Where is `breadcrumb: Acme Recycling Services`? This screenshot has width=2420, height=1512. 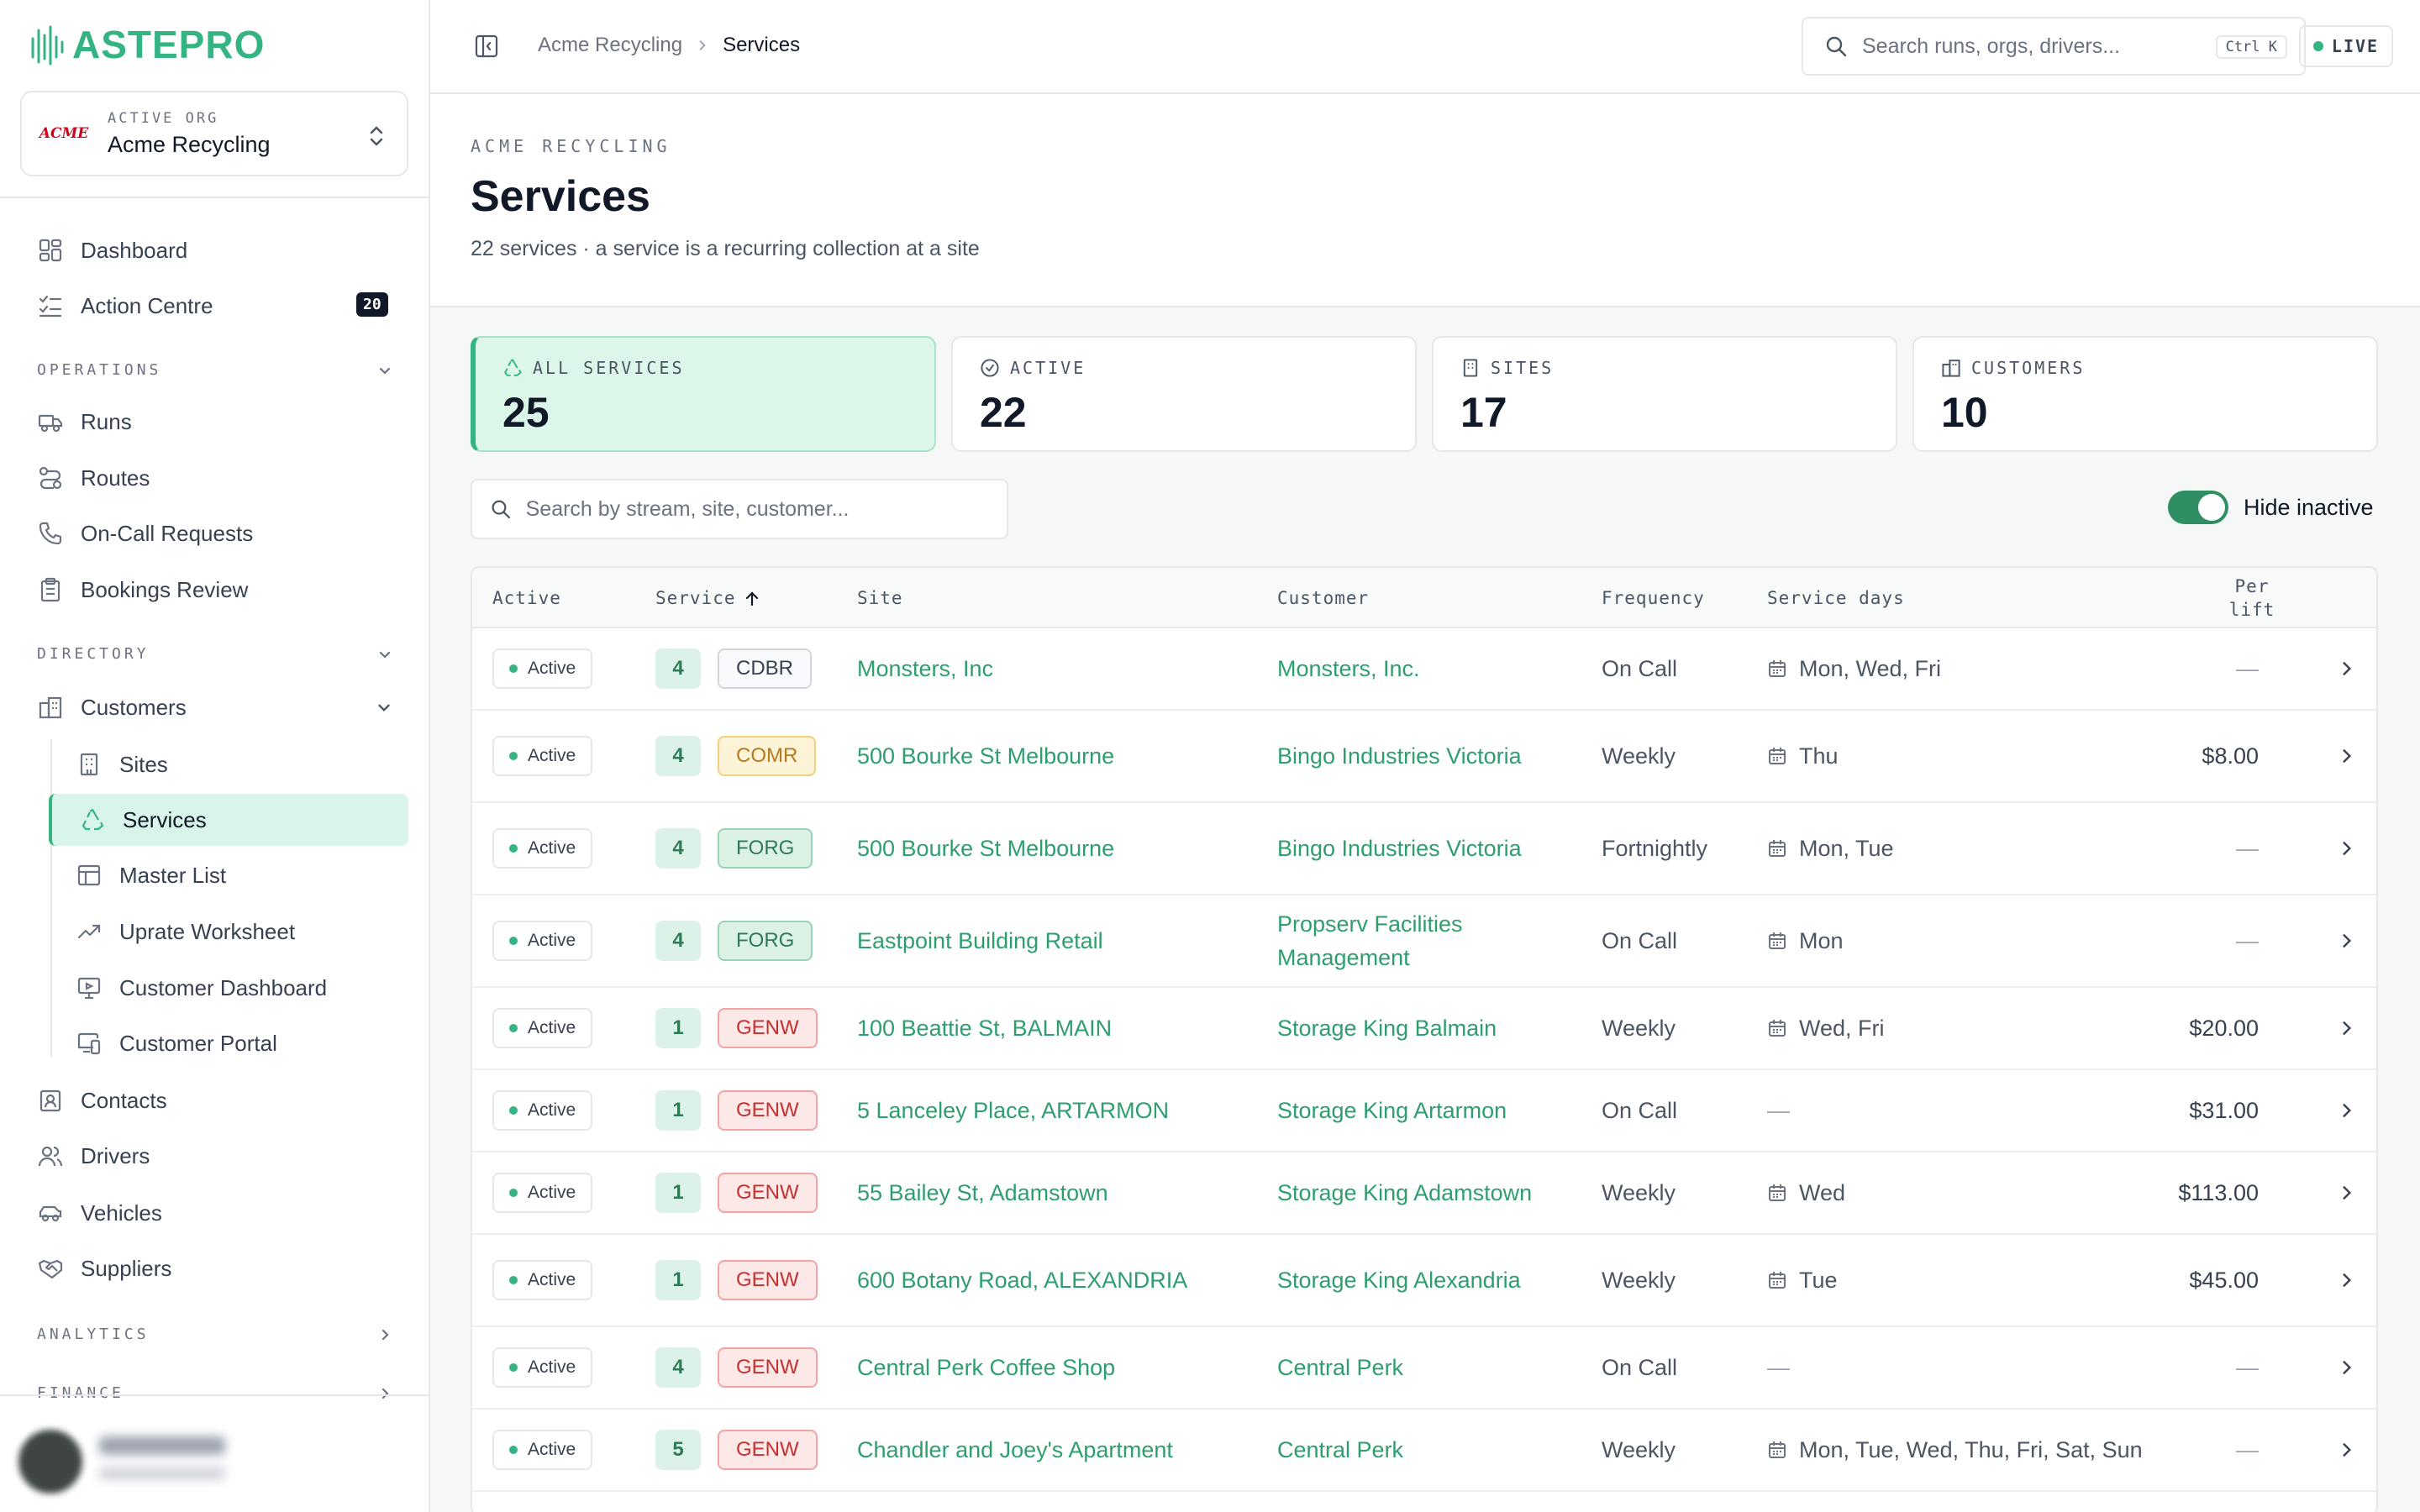 breadcrumb: Acme Recycling Services is located at coordinates (669, 45).